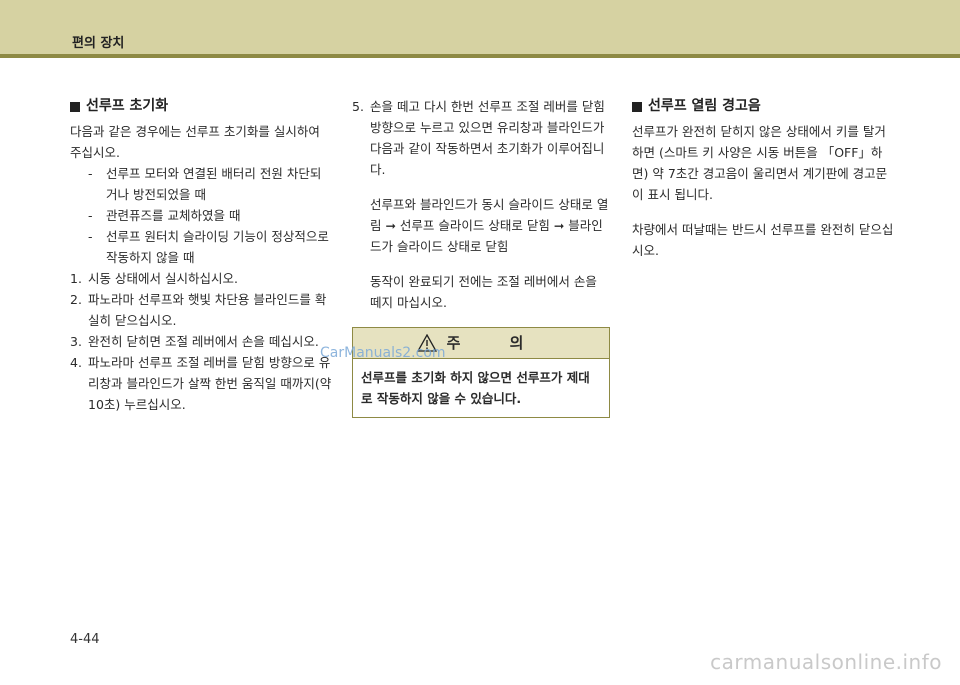 The width and height of the screenshot is (960, 685). What do you see at coordinates (195, 142) in the screenshot?
I see `reset-intro: 다음과 같은 경우에는 선루프 초기화를 실시하여 주십시오.` at bounding box center [195, 142].